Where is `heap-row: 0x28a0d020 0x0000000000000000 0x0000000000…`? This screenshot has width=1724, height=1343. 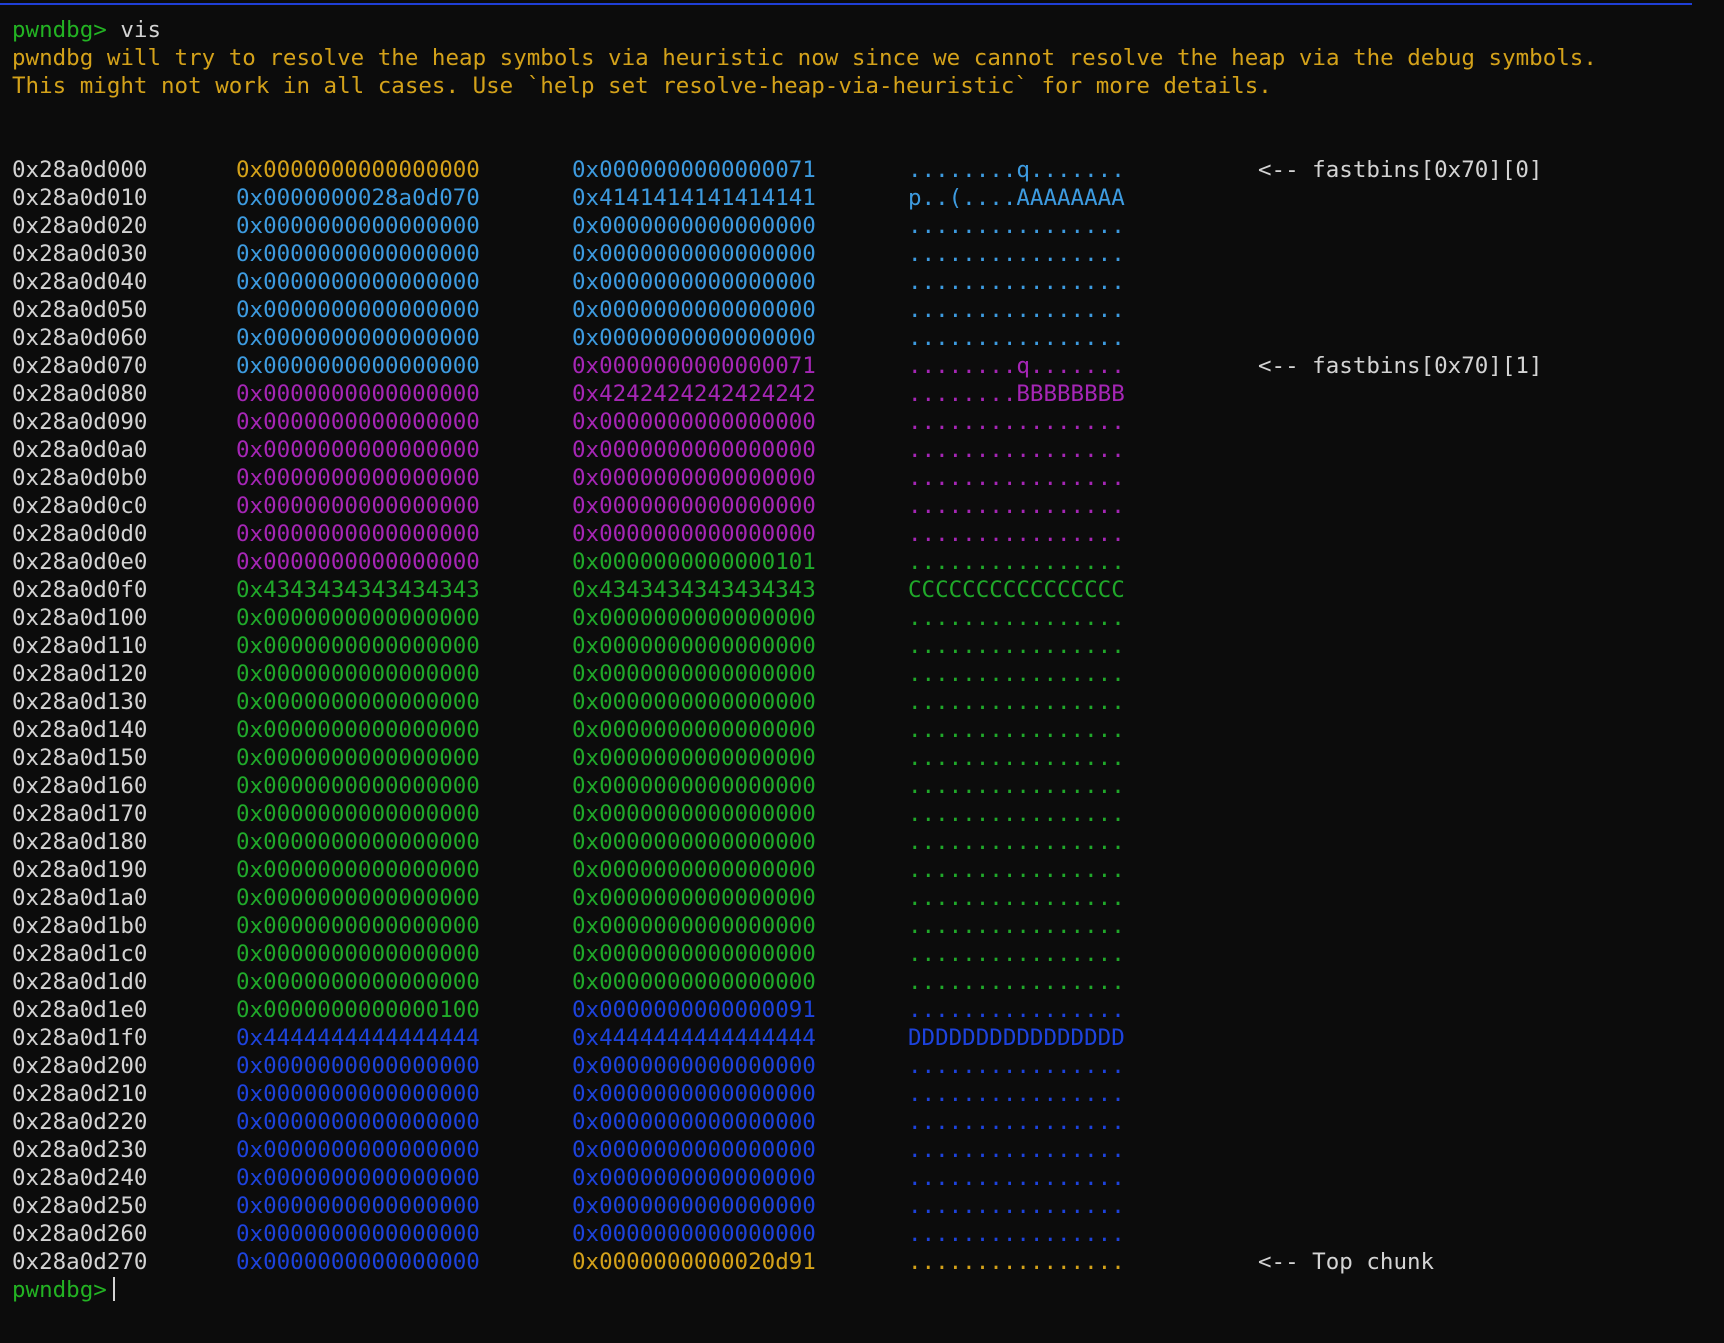 heap-row: 0x28a0d020 0x0000000000000000 0x0000000000… is located at coordinates (868, 226).